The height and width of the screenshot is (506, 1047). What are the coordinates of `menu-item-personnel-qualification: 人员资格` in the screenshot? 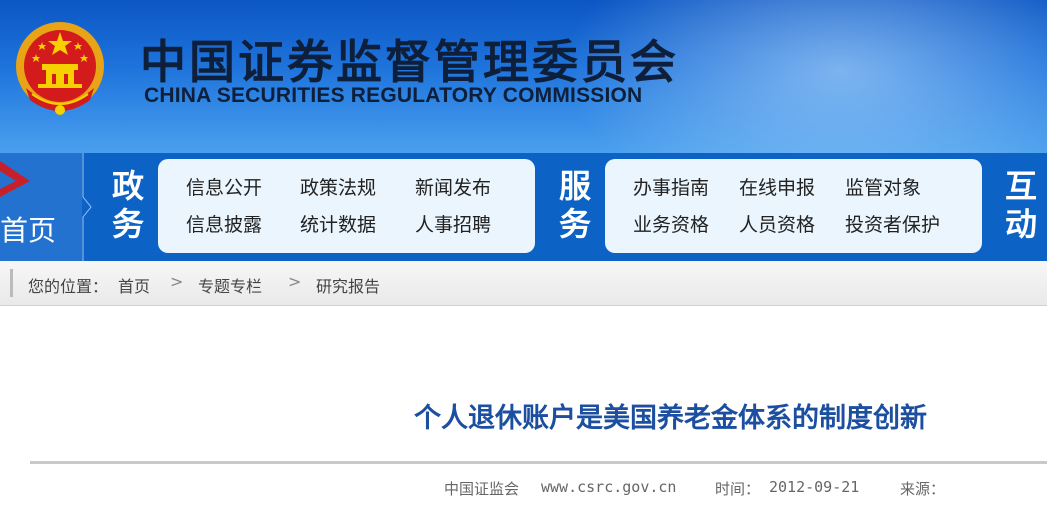 It's located at (777, 223).